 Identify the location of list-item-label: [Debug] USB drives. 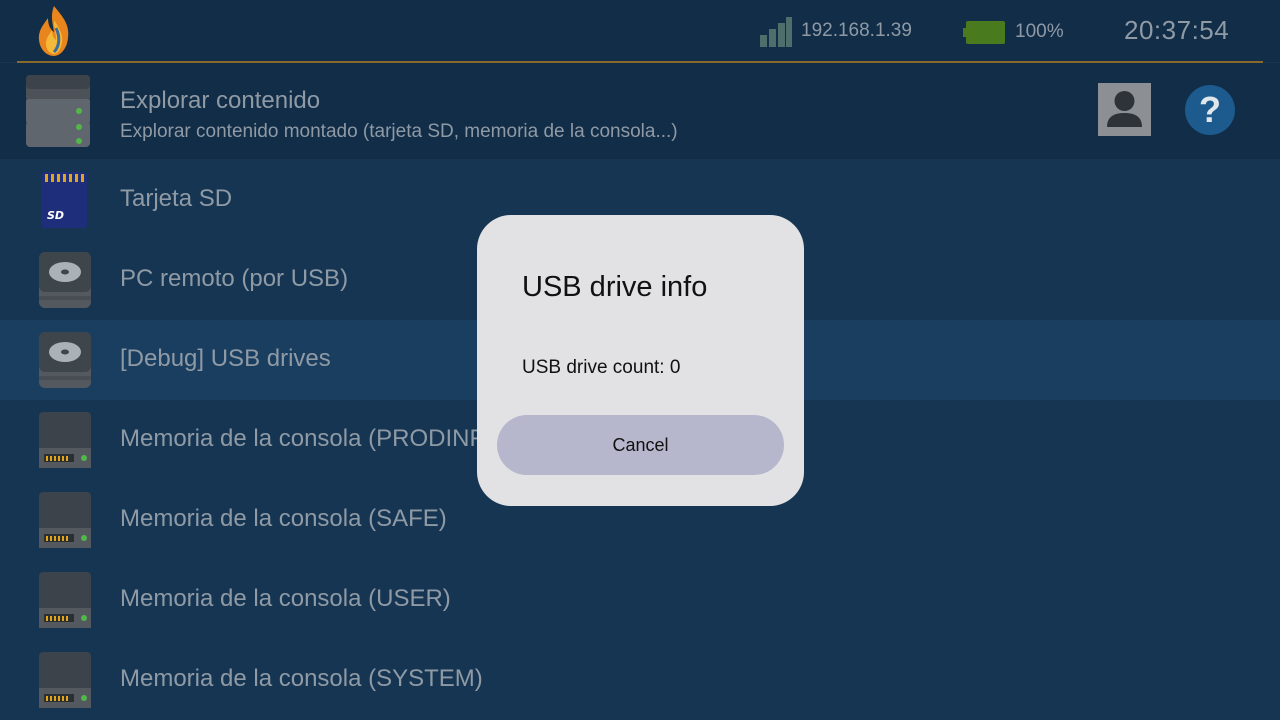
(225, 358).